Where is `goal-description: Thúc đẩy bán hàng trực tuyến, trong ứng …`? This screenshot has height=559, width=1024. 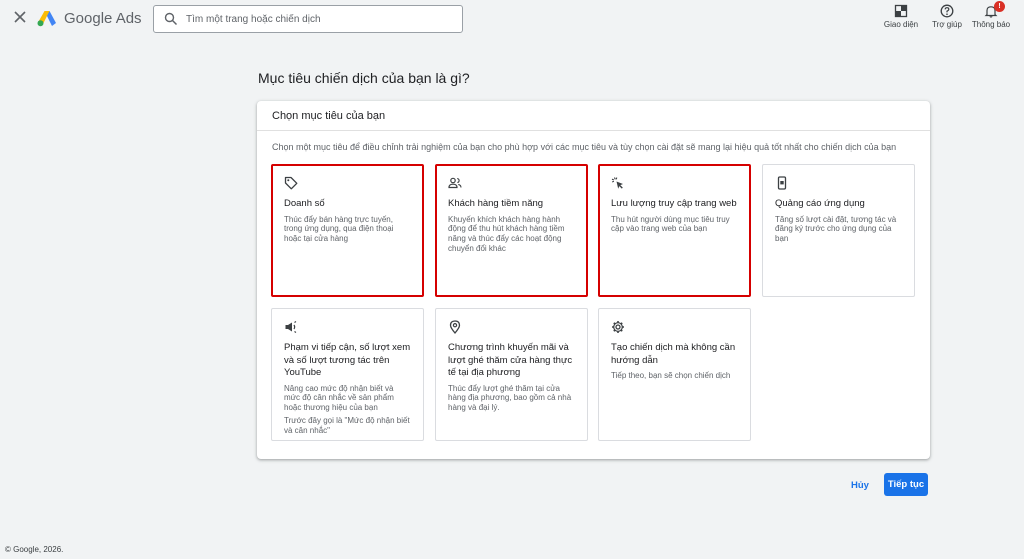
goal-description: Thúc đẩy bán hàng trực tuyến, trong ứng … is located at coordinates (339, 229).